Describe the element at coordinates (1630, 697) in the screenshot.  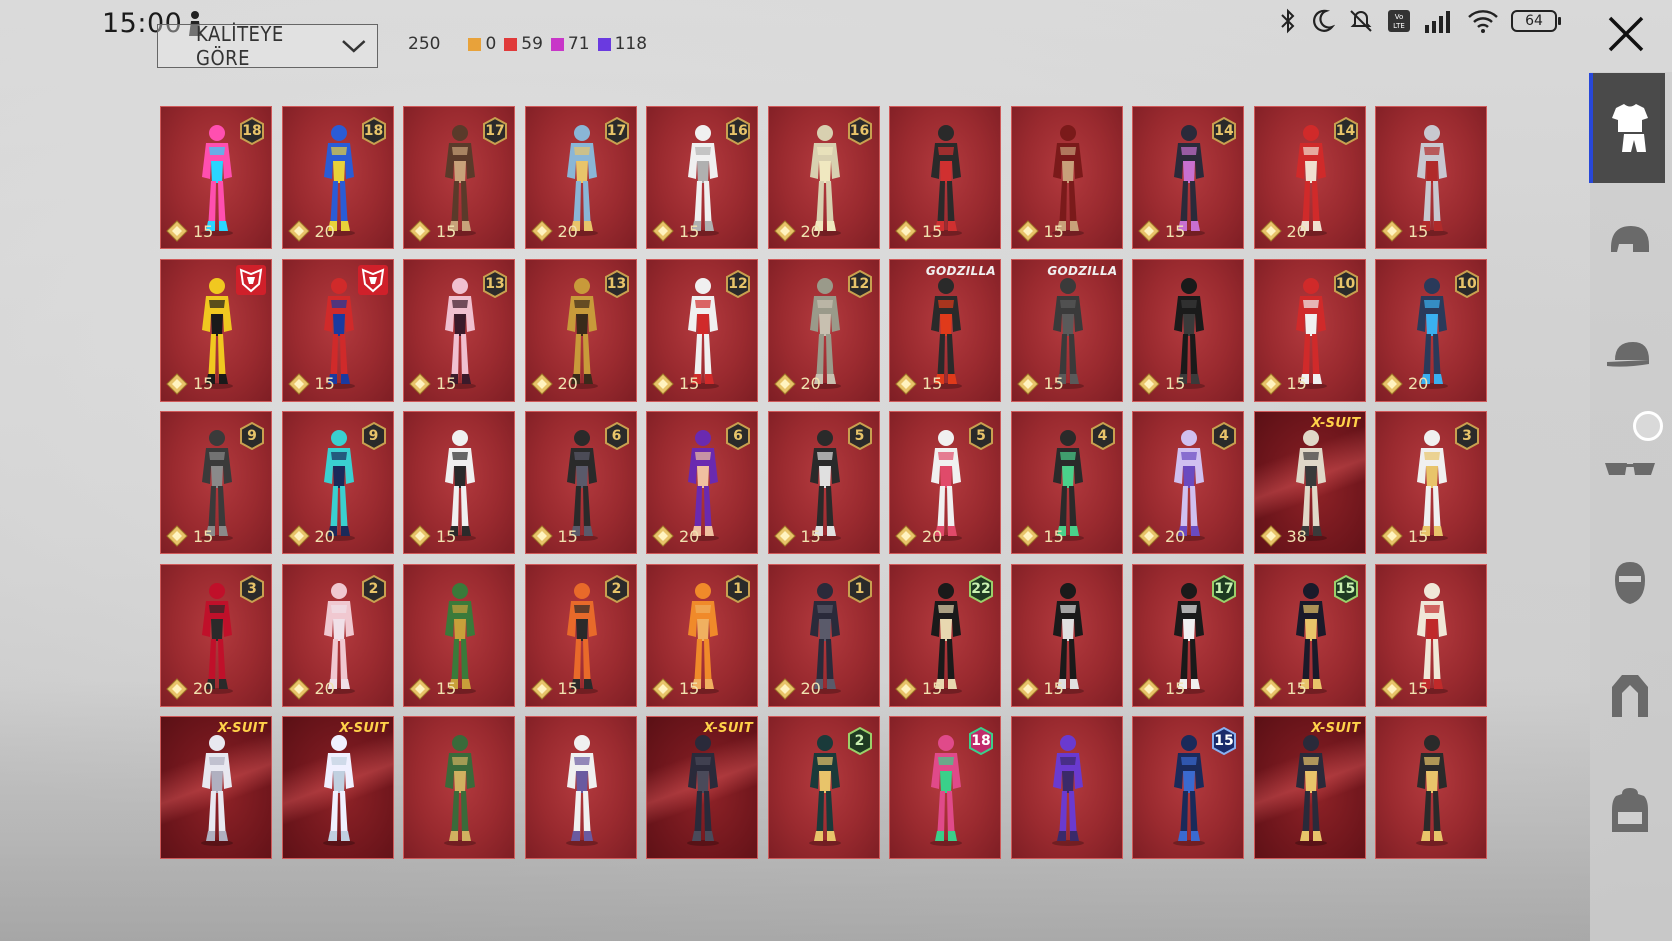
I see `sidebar-item-jacket` at that location.